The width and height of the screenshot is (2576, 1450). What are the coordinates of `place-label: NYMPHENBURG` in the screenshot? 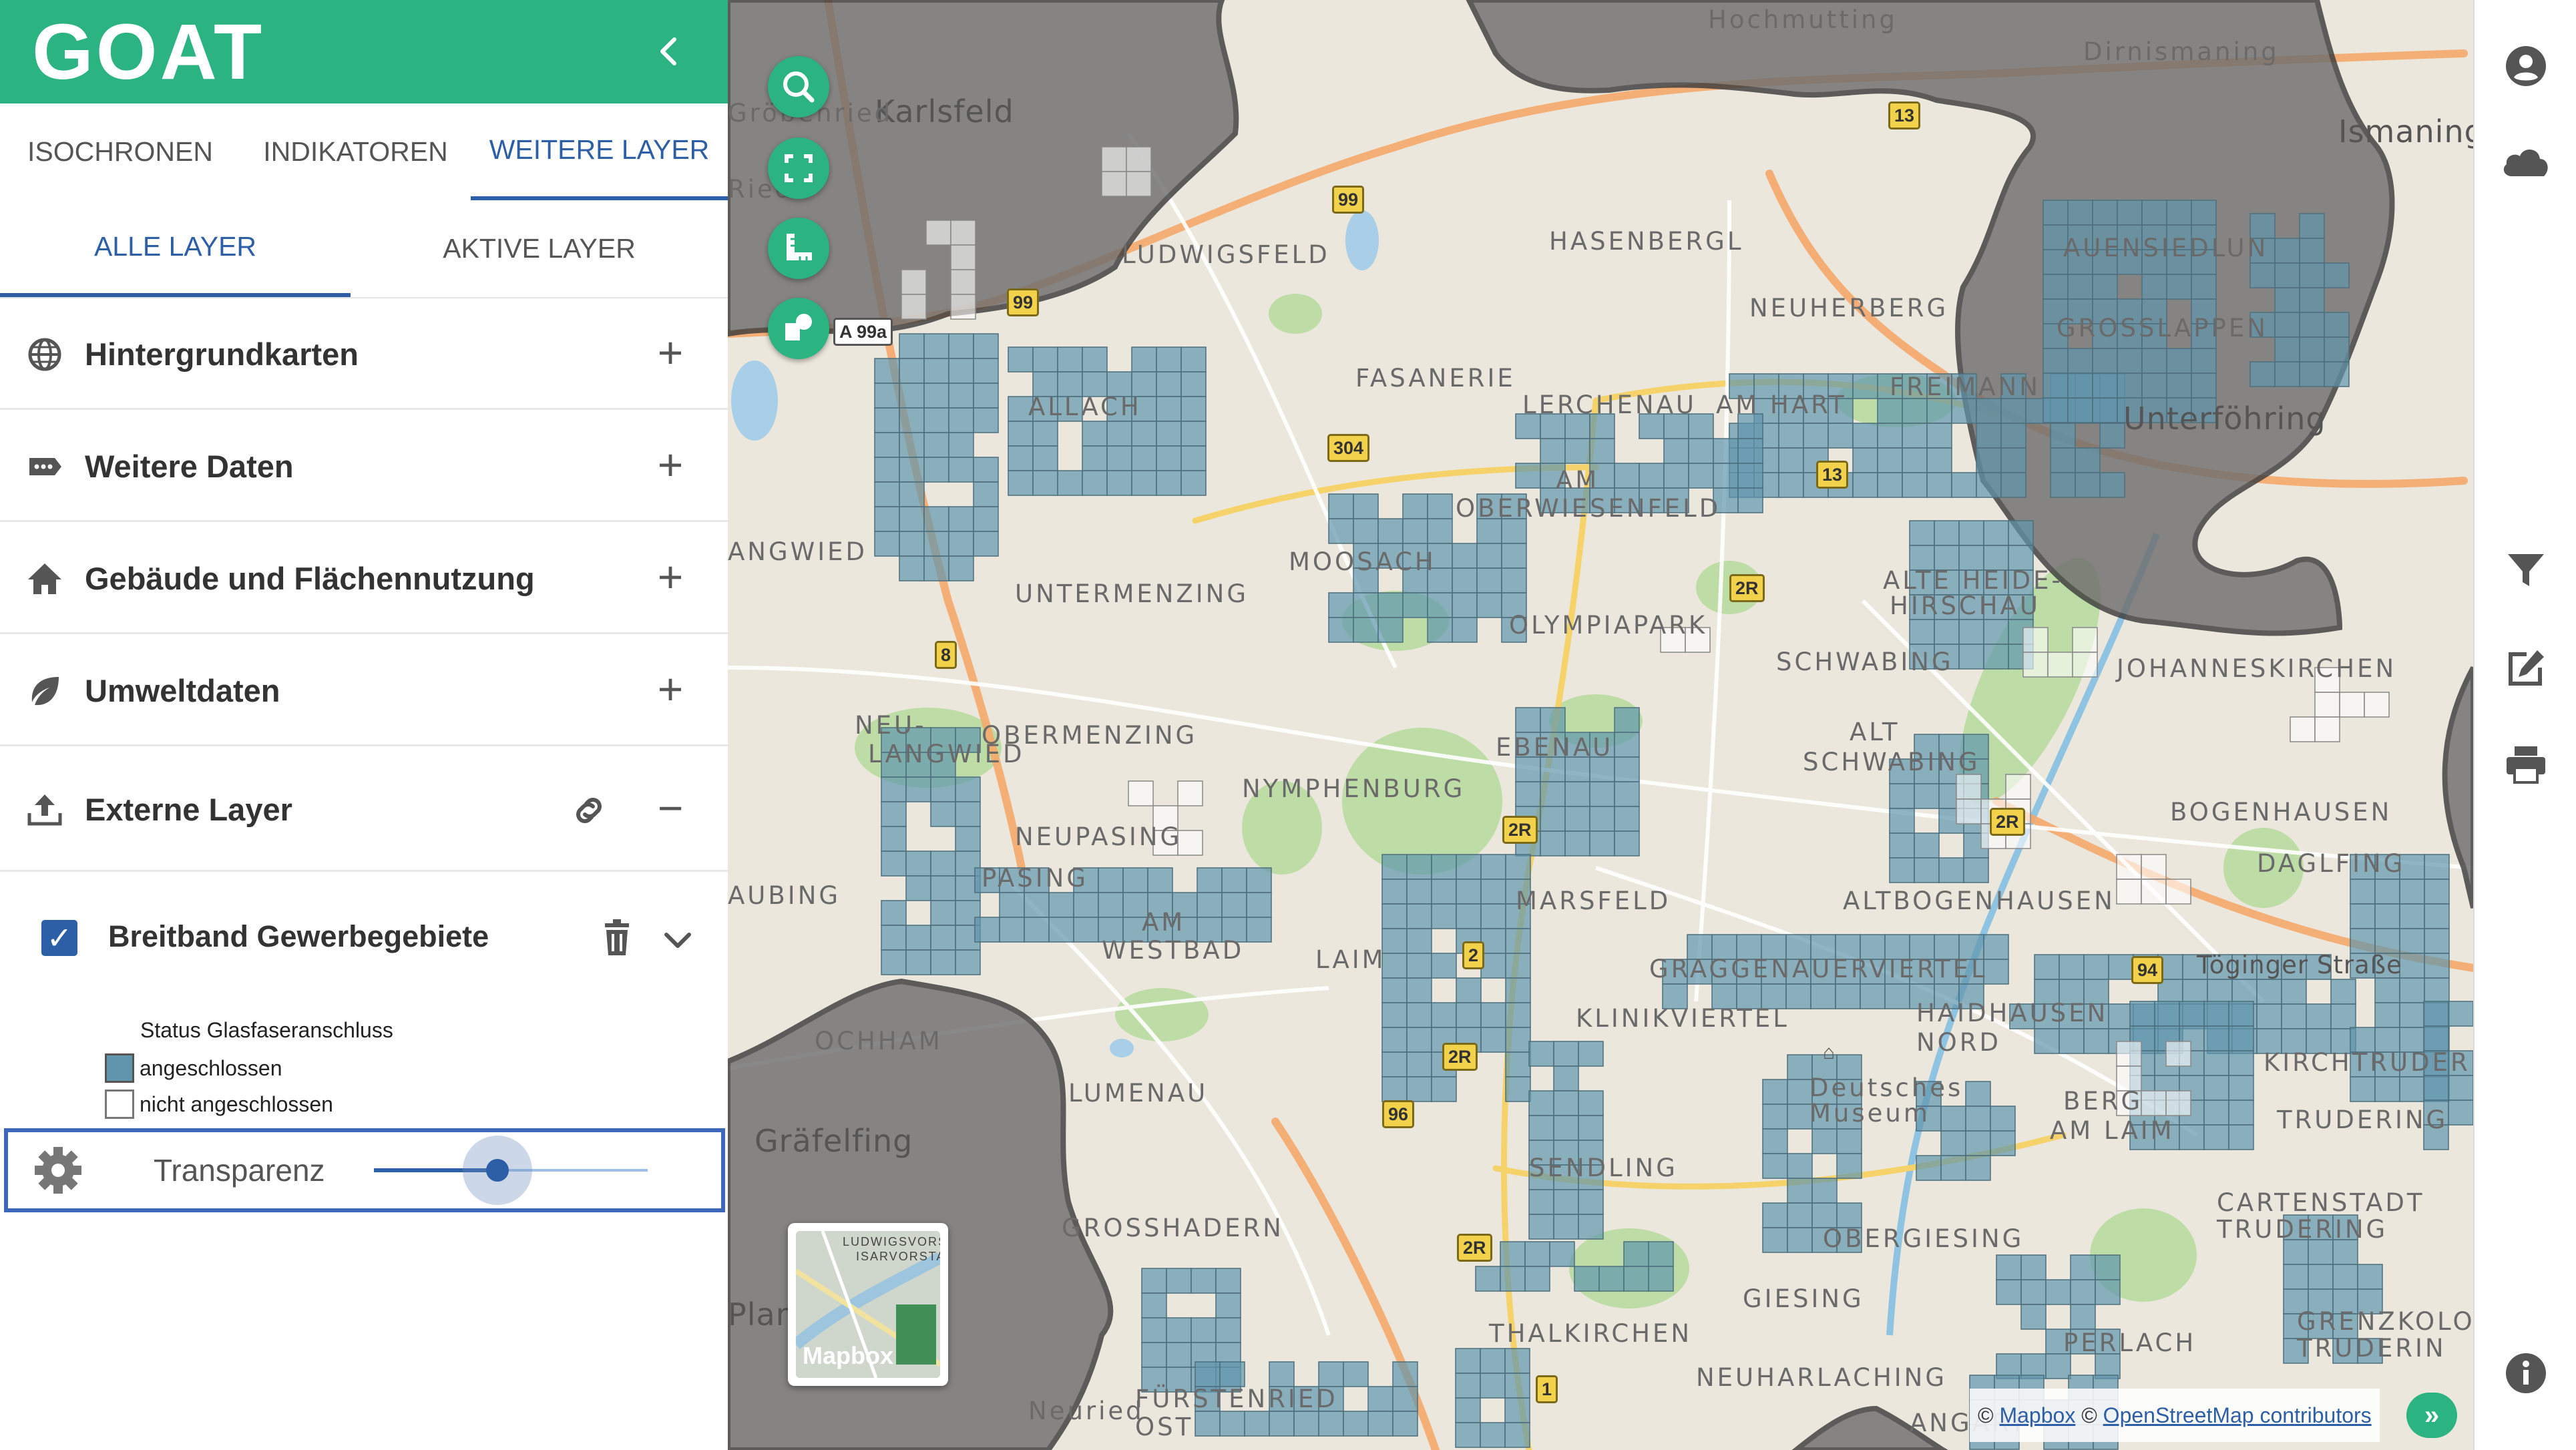 It's located at (1354, 788).